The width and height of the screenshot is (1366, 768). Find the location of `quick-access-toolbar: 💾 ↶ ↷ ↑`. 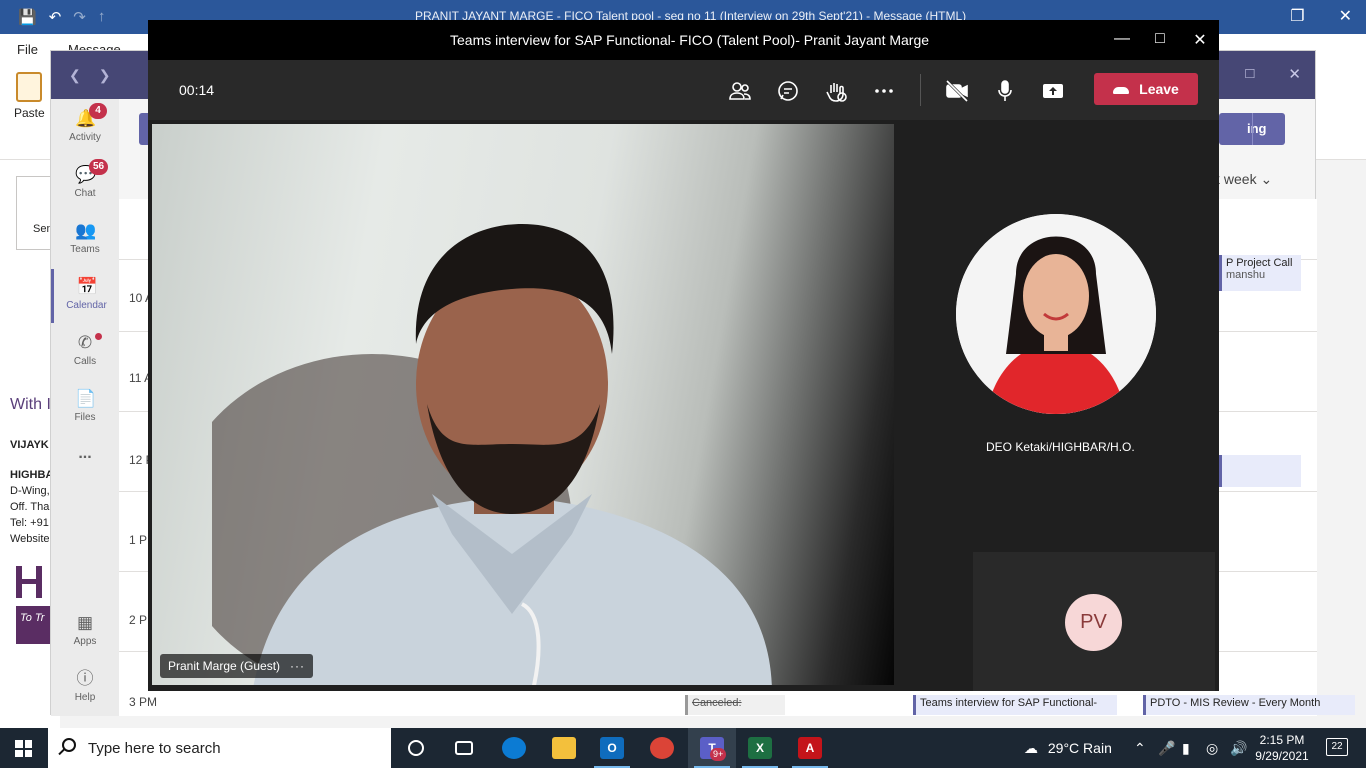

quick-access-toolbar: 💾 ↶ ↷ ↑ is located at coordinates (61, 17).